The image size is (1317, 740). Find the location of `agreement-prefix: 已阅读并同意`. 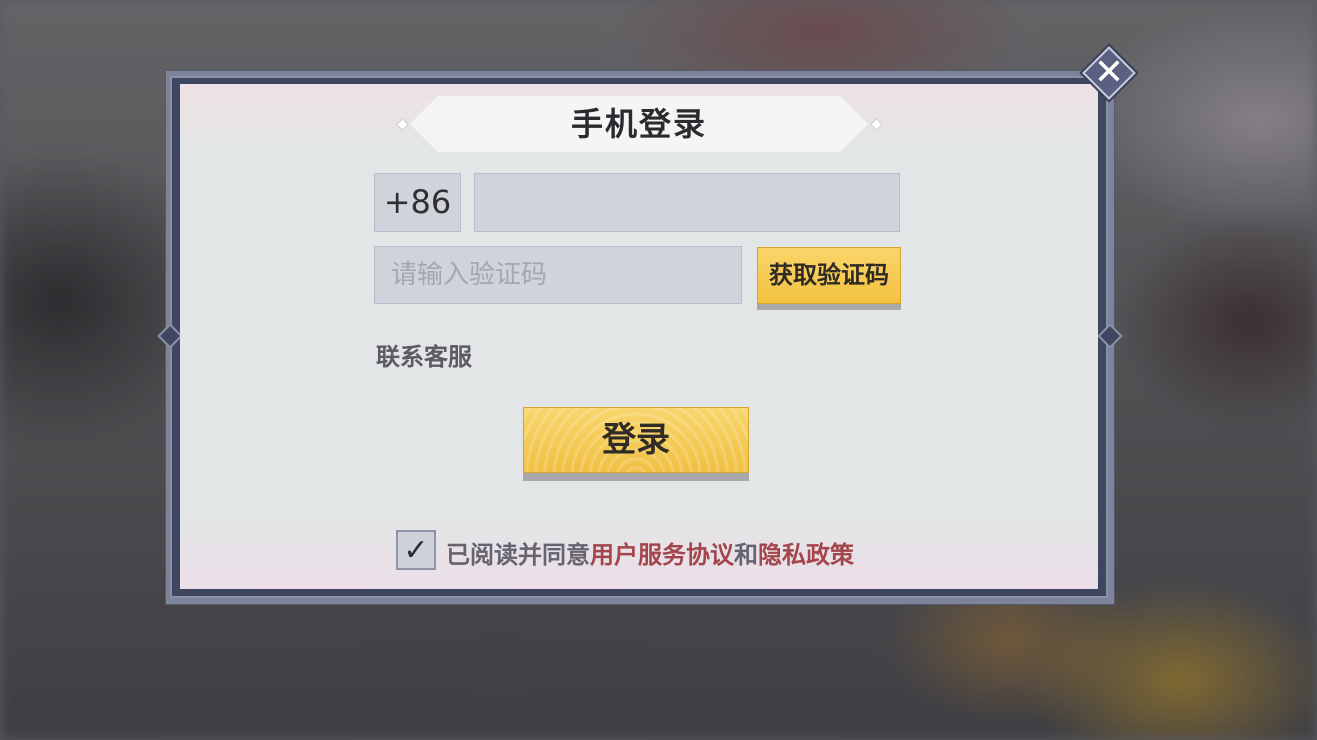

agreement-prefix: 已阅读并同意 is located at coordinates (518, 555).